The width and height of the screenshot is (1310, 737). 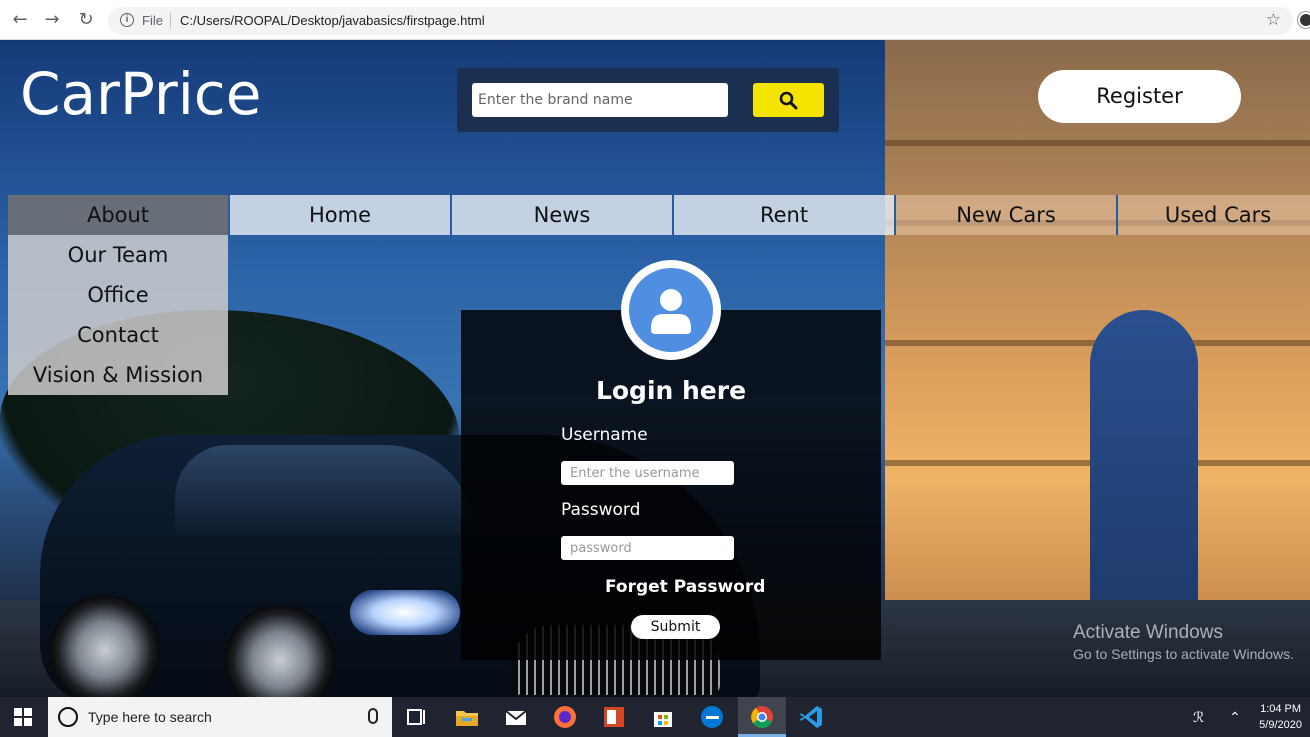 I want to click on forget-password-link: Forget Password, so click(x=685, y=587).